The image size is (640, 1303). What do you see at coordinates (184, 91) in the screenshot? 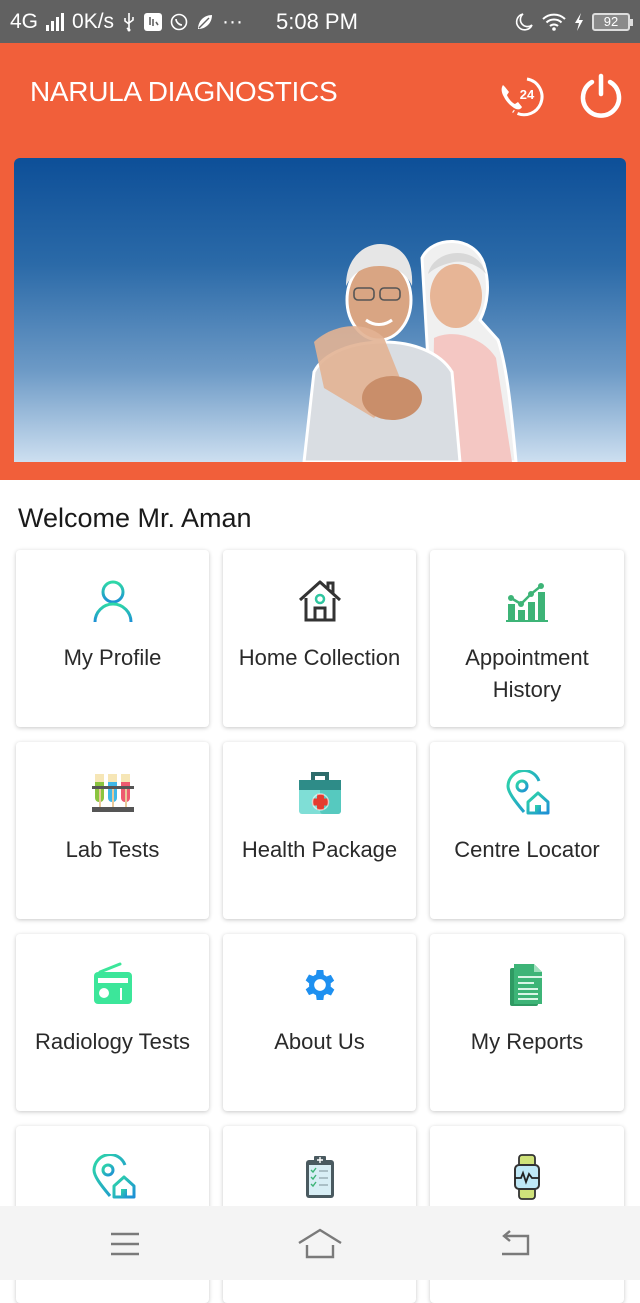
I see `app-title: NARULA DIAGNOSTICS` at bounding box center [184, 91].